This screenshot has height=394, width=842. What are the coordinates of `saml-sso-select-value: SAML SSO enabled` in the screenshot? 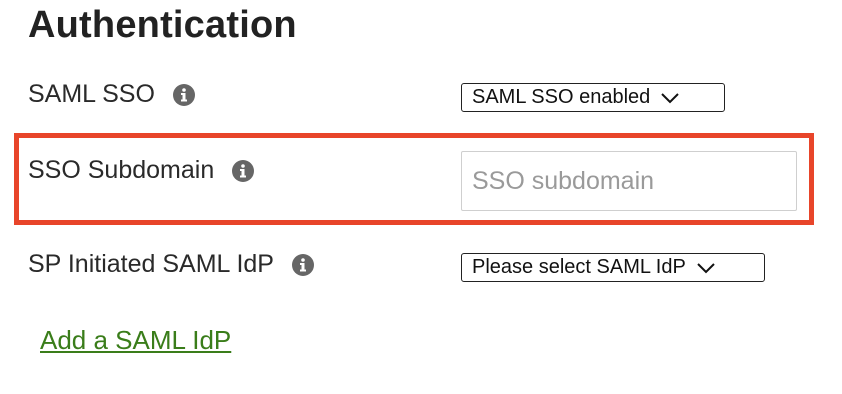 It's located at (561, 97).